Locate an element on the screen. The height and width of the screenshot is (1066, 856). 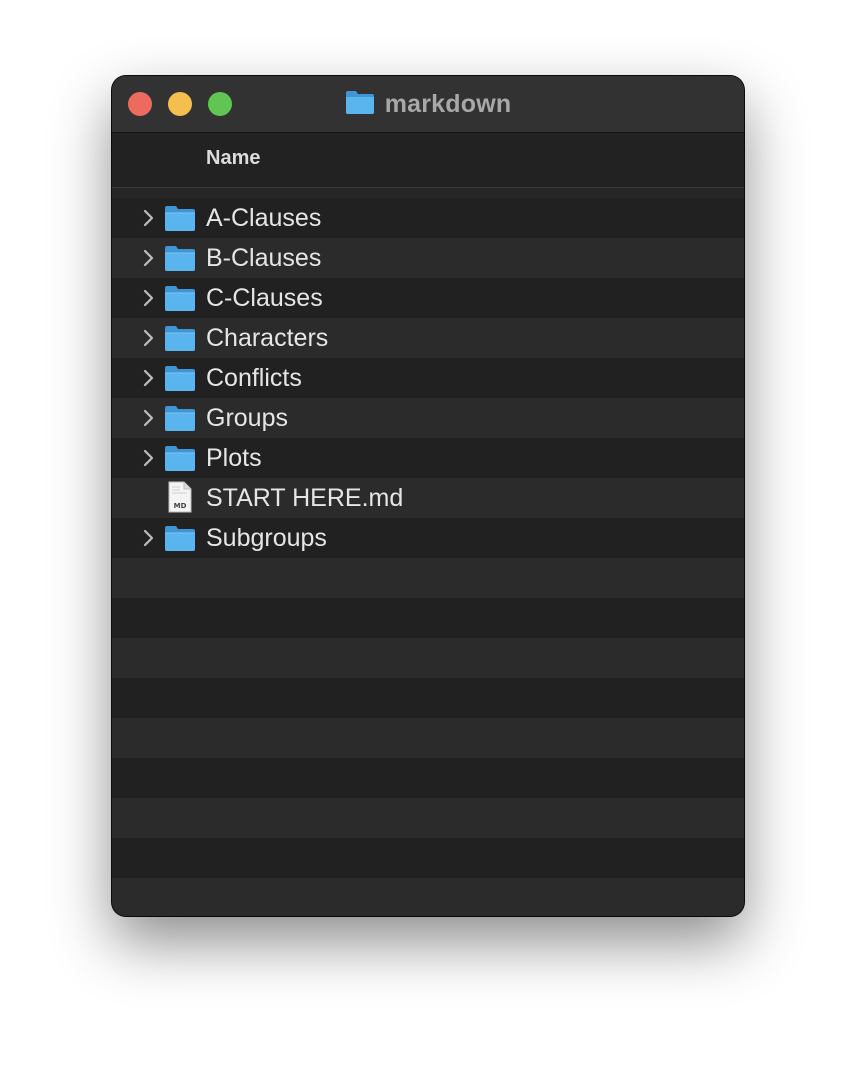
item-label: B-Clauses is located at coordinates (264, 258).